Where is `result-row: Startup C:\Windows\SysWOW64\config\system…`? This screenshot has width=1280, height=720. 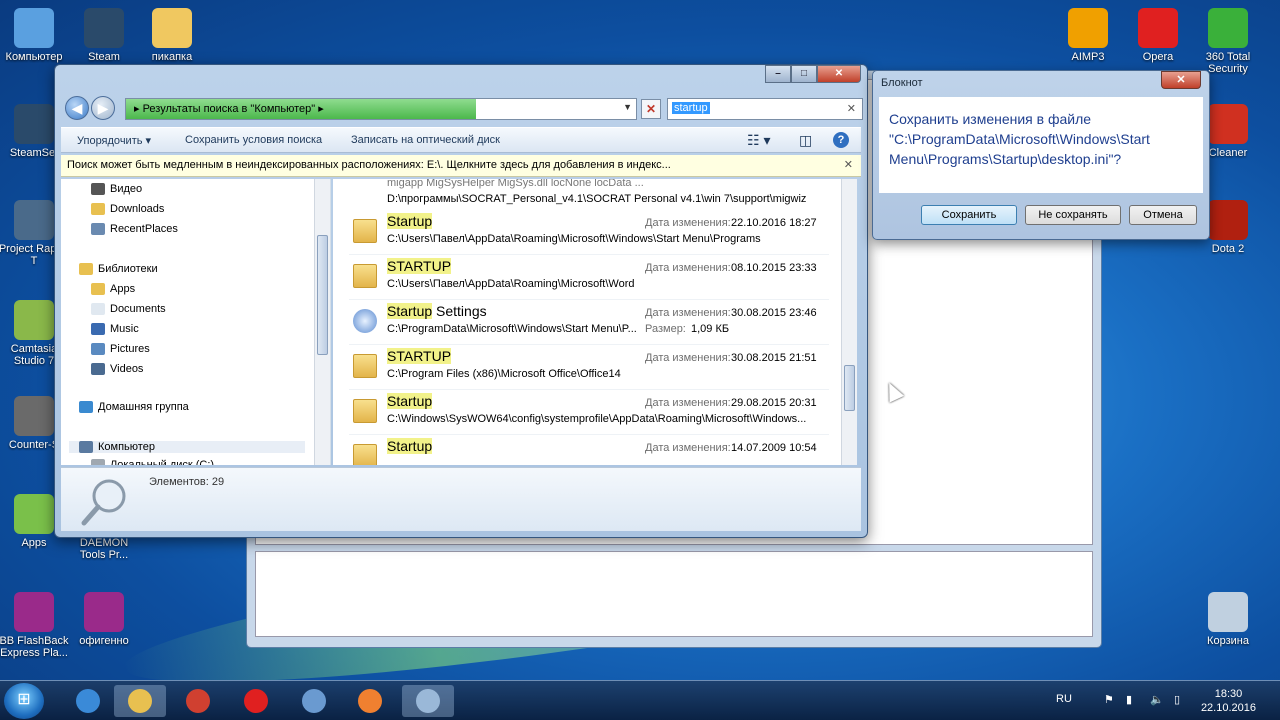 result-row: Startup C:\Windows\SysWOW64\config\system… is located at coordinates (589, 413).